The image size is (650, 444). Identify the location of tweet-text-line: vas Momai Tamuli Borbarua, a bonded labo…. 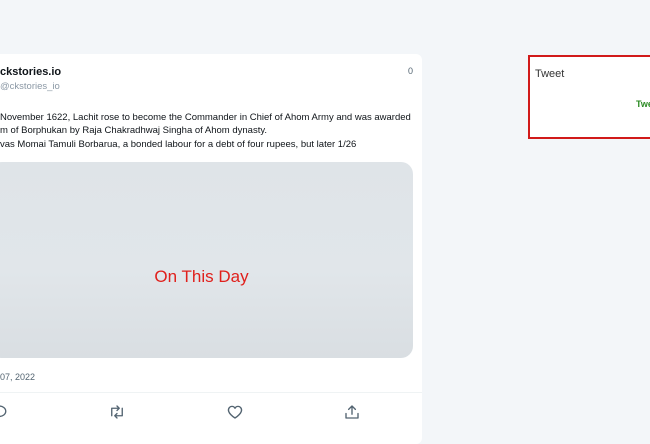
(178, 144).